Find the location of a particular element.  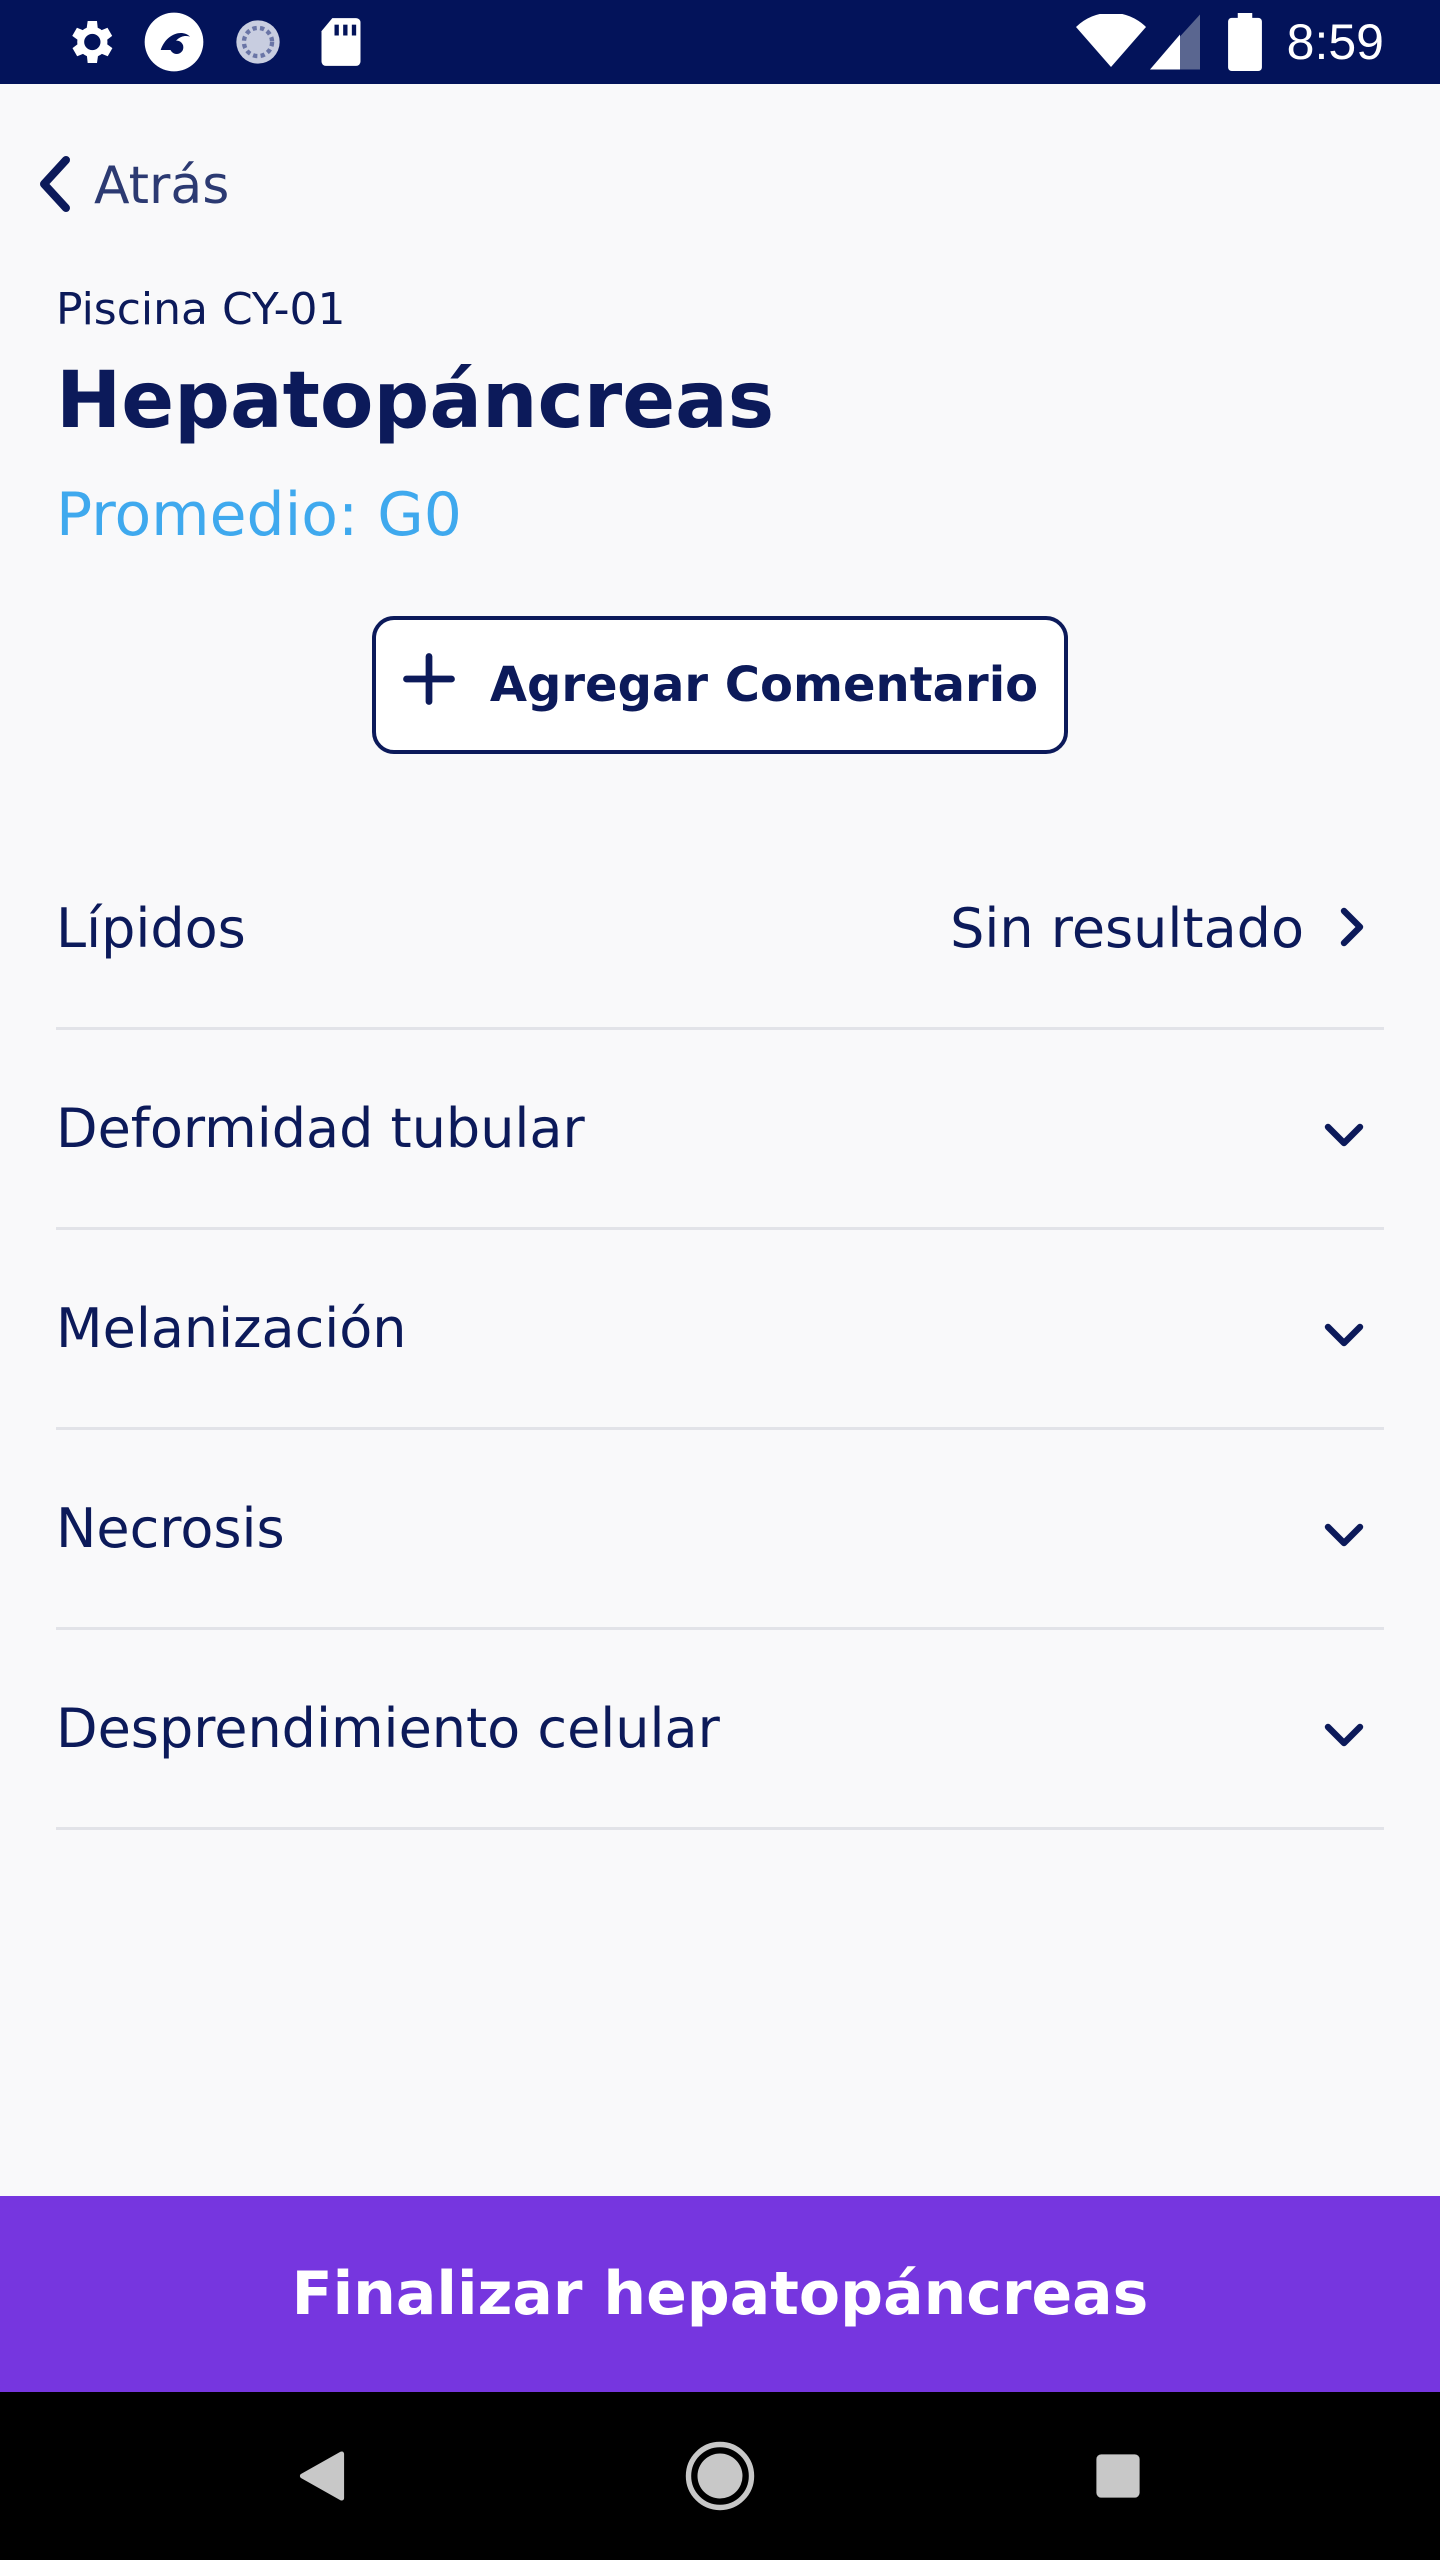

recents-square-icon is located at coordinates (1118, 2476).